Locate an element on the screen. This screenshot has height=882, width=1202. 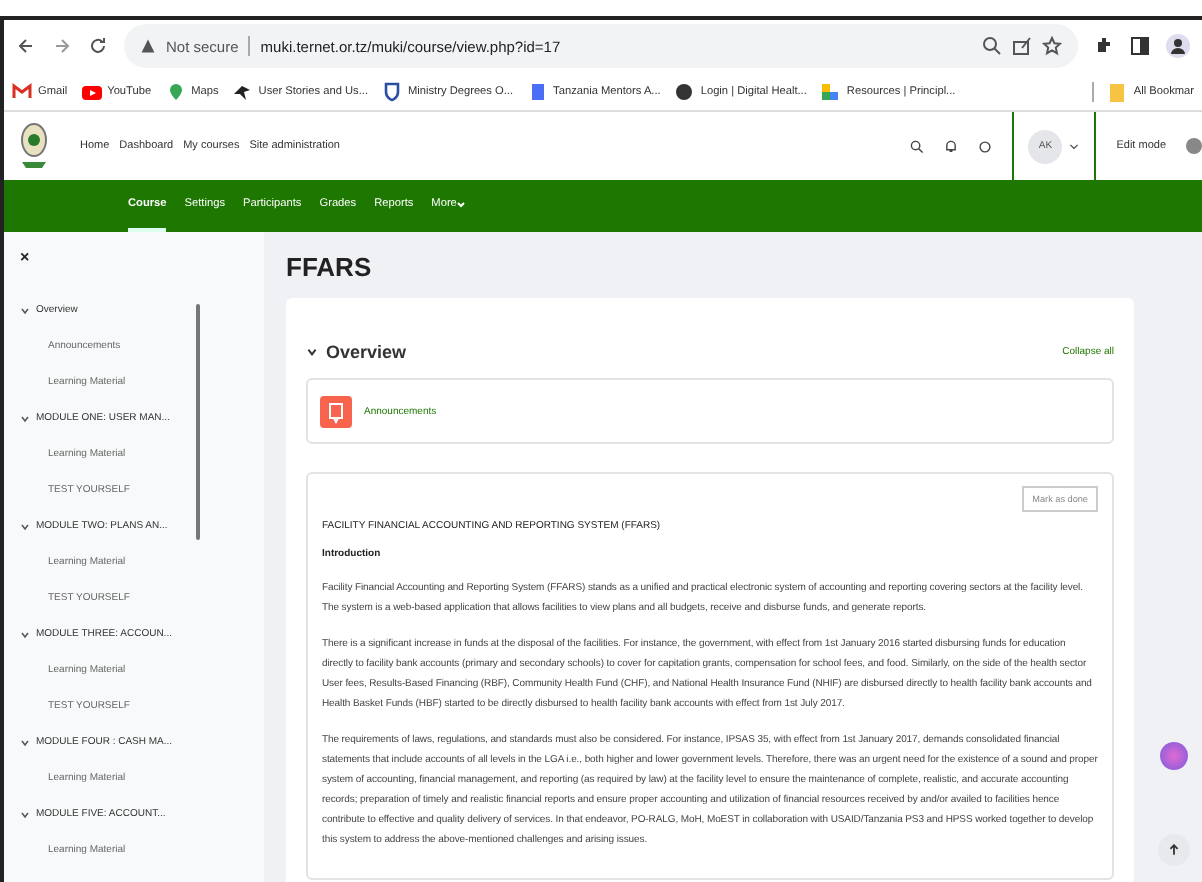
edit-mode-toggle is located at coordinates (1194, 146).